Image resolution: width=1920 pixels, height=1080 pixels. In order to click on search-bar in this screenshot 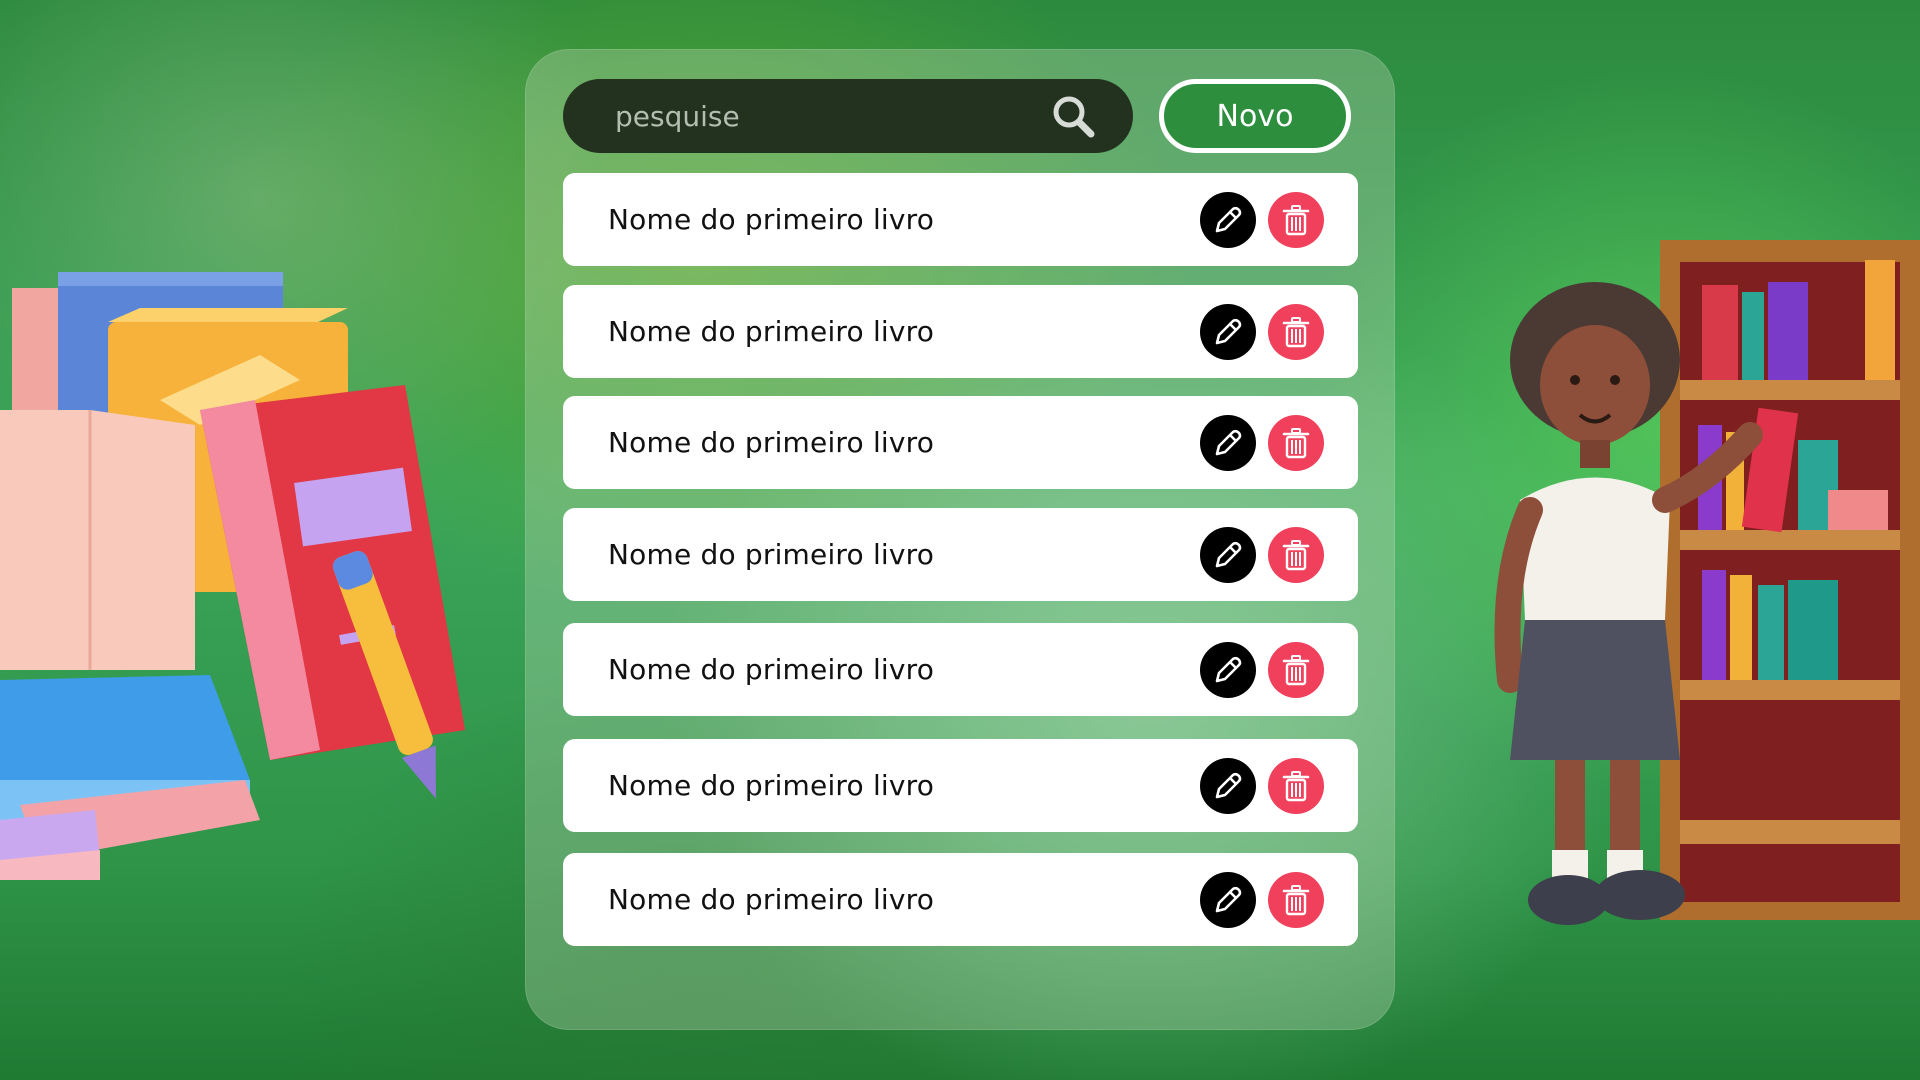, I will do `click(848, 116)`.